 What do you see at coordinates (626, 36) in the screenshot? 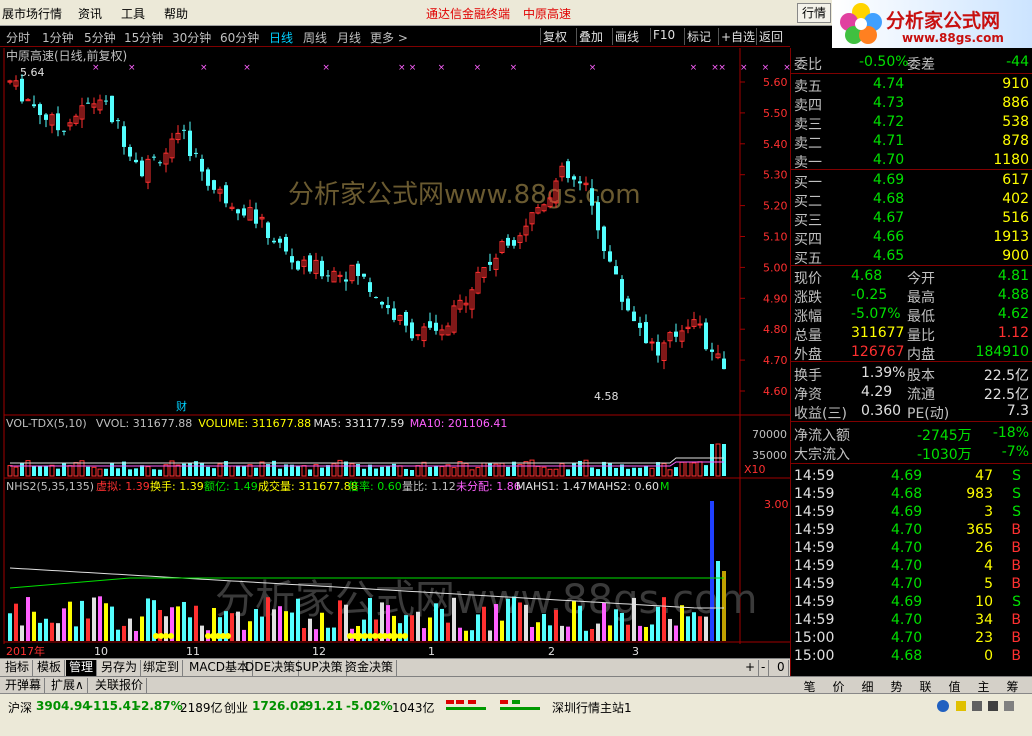
I see `draw-line-button: 画线` at bounding box center [626, 36].